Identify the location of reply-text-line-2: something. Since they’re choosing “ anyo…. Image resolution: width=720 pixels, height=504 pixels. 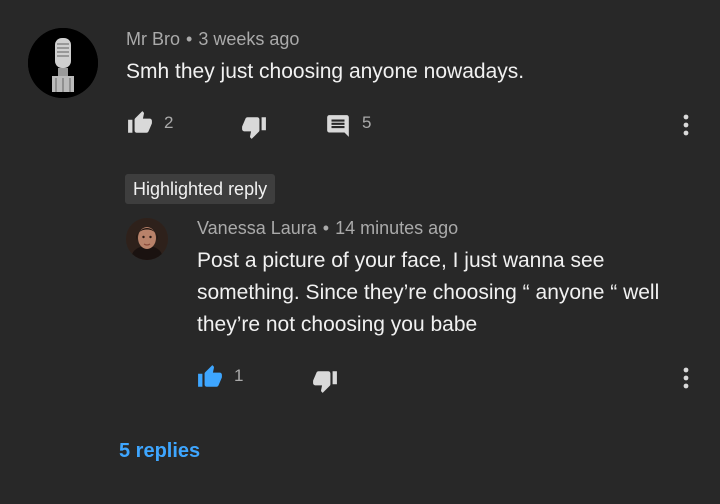
(428, 292).